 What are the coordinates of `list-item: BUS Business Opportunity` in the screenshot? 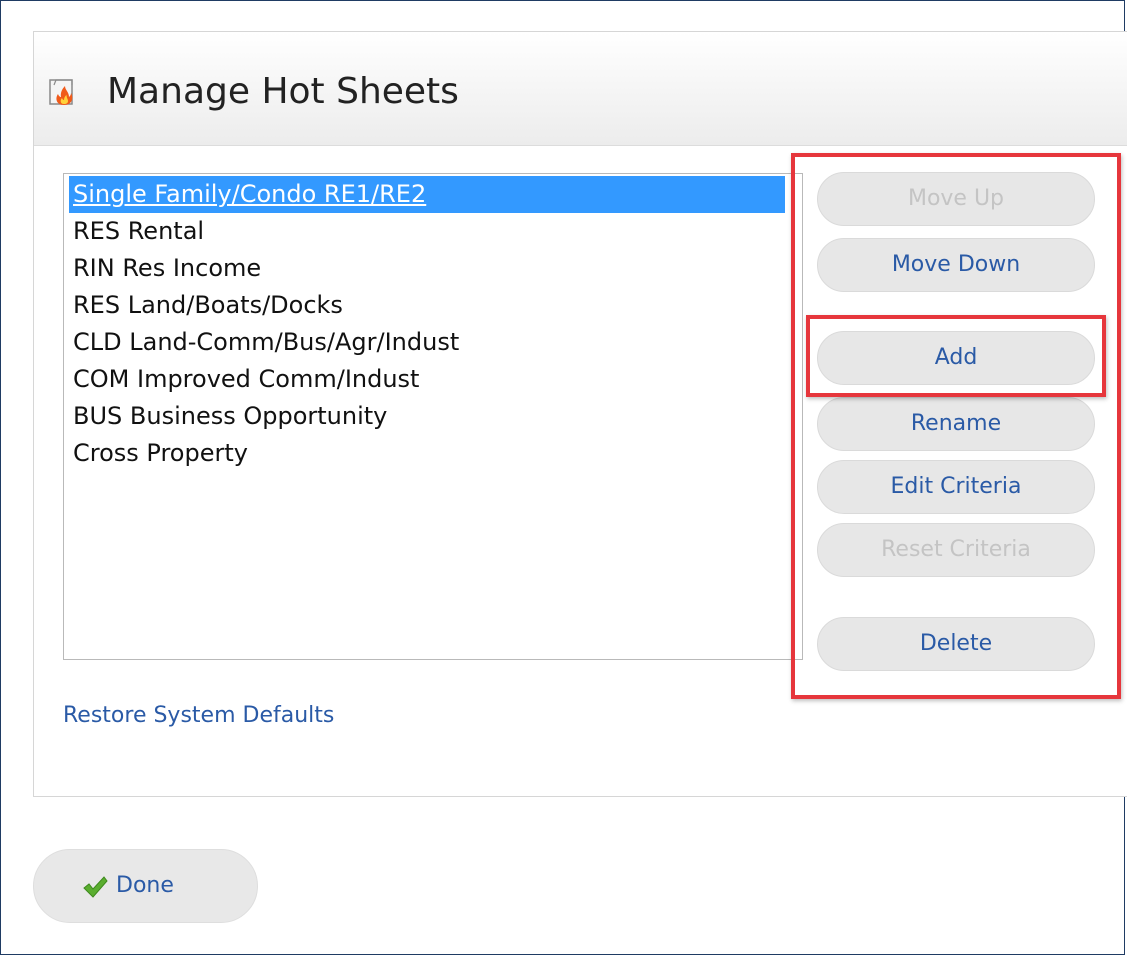 It's located at (230, 416).